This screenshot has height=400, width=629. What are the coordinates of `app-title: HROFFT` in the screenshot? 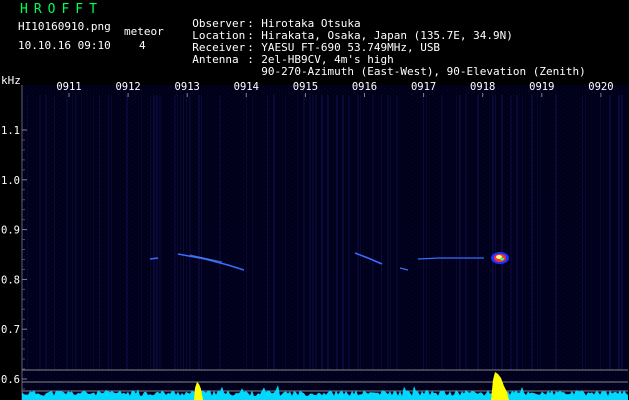 It's located at (61, 9).